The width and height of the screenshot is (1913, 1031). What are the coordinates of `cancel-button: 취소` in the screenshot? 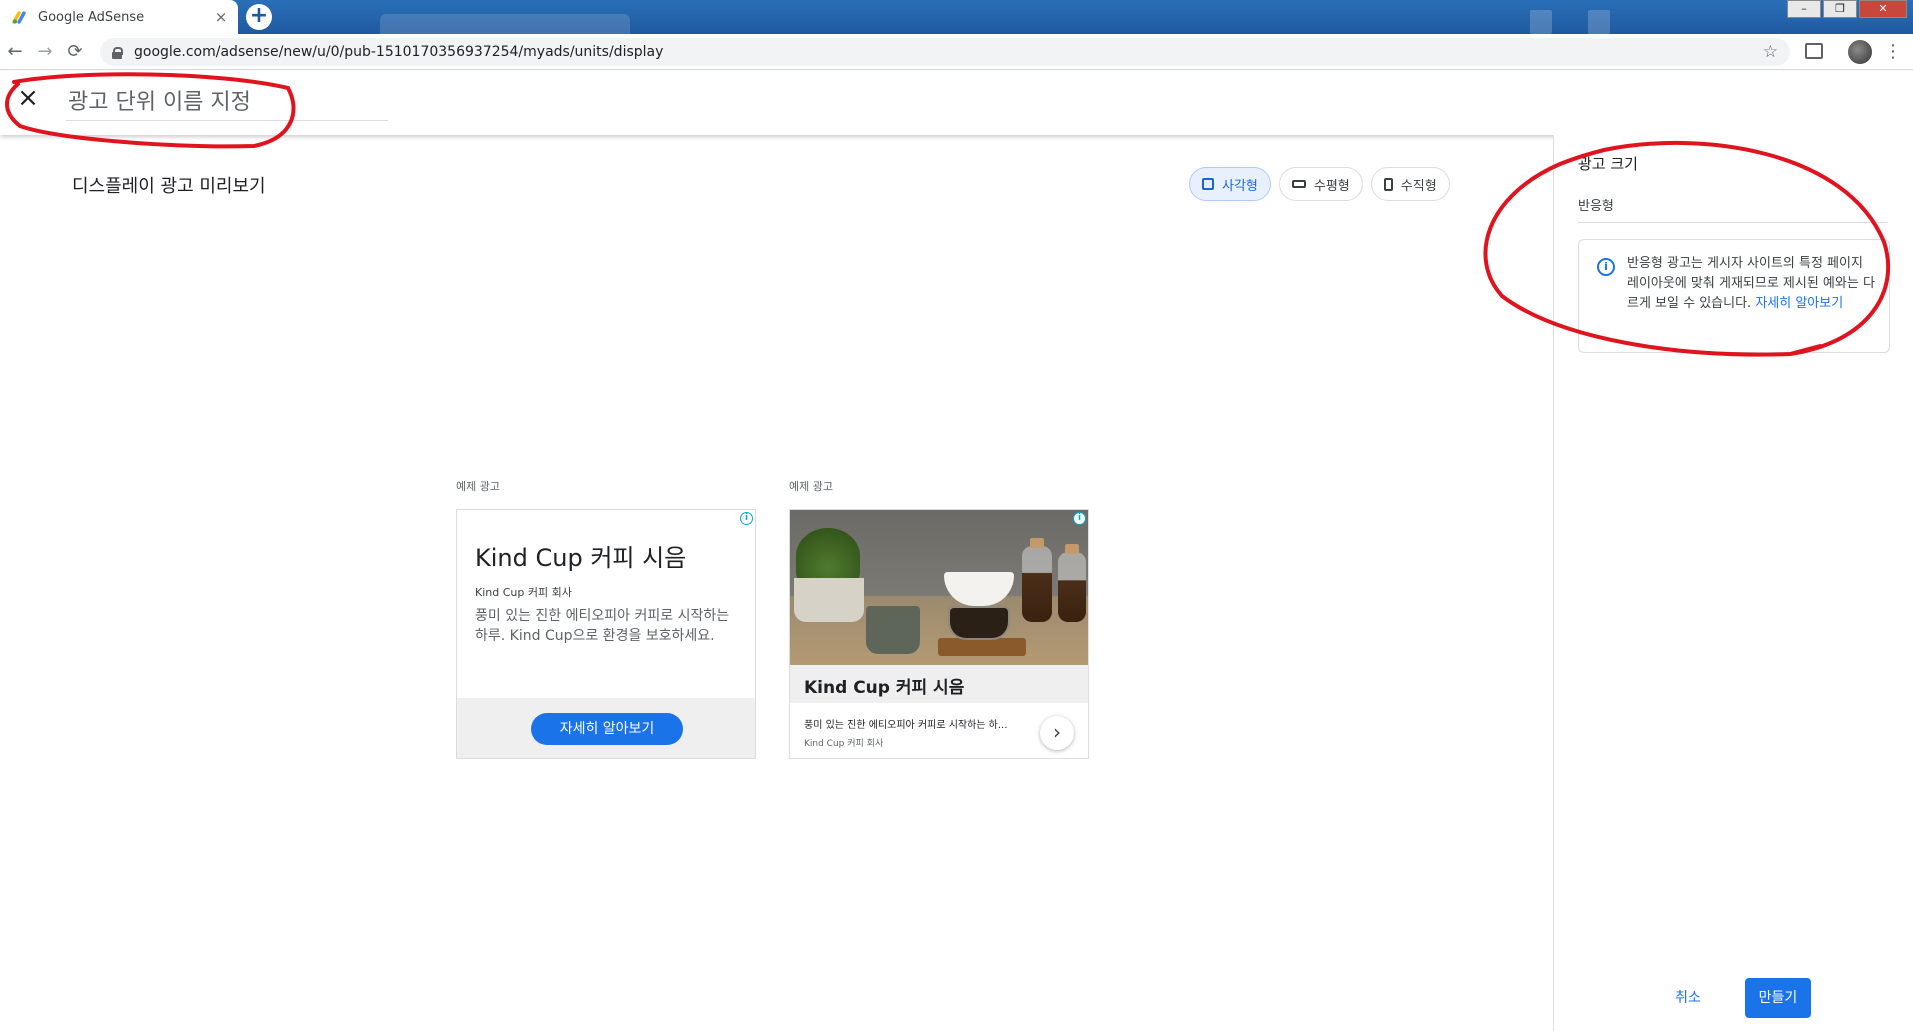 It's located at (1688, 998).